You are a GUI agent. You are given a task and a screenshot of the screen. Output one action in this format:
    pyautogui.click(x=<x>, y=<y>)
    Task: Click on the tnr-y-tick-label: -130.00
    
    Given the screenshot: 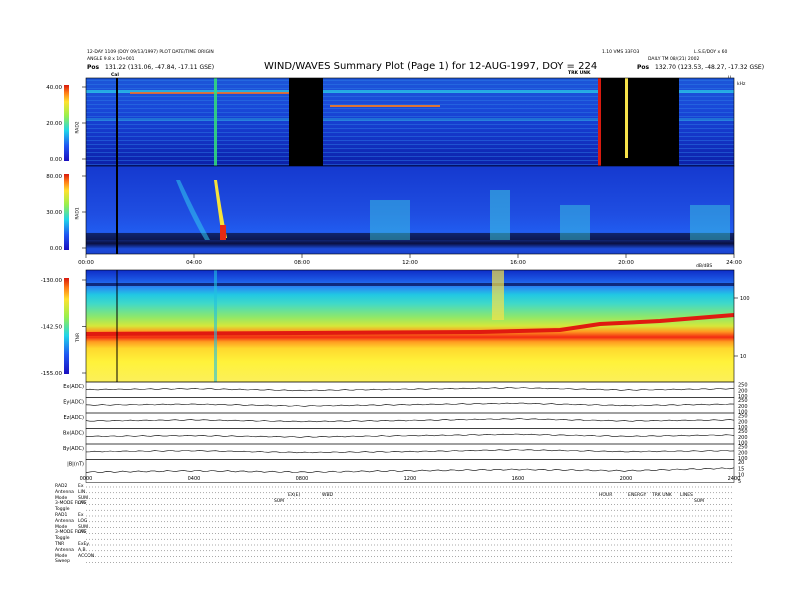 What is the action you would take?
    pyautogui.click(x=52, y=281)
    